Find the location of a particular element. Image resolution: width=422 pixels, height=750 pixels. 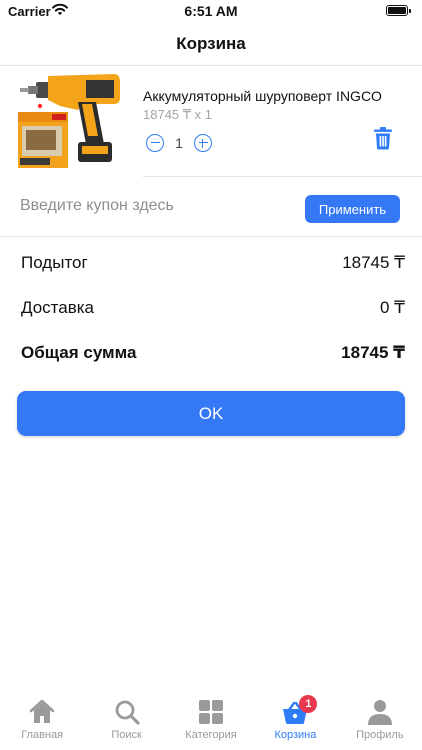

tab-category: Категория is located at coordinates (211, 722).